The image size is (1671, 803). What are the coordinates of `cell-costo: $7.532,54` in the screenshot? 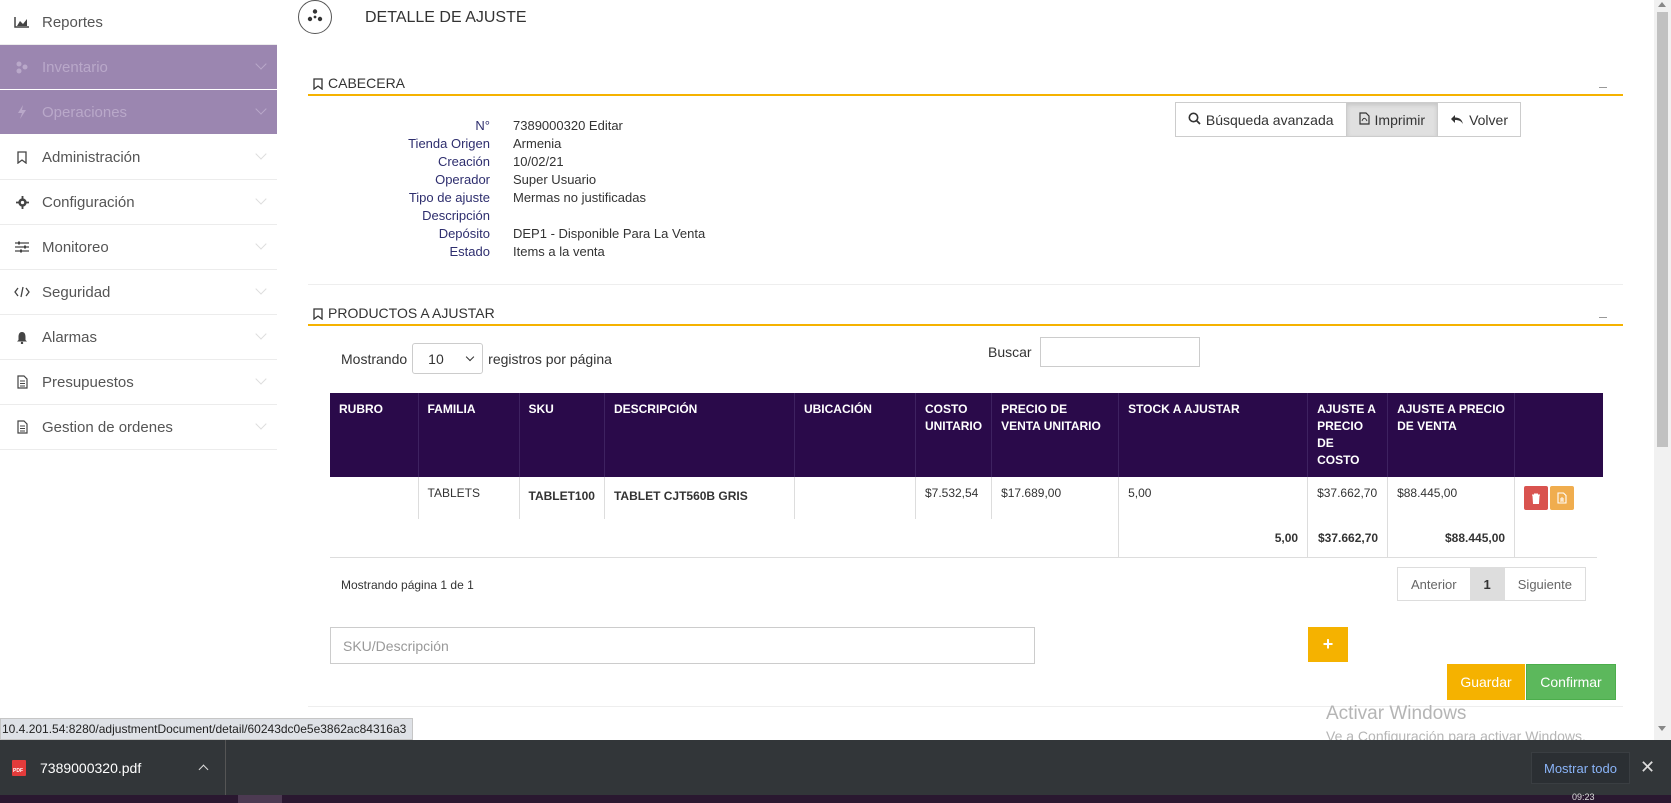 It's located at (953, 498).